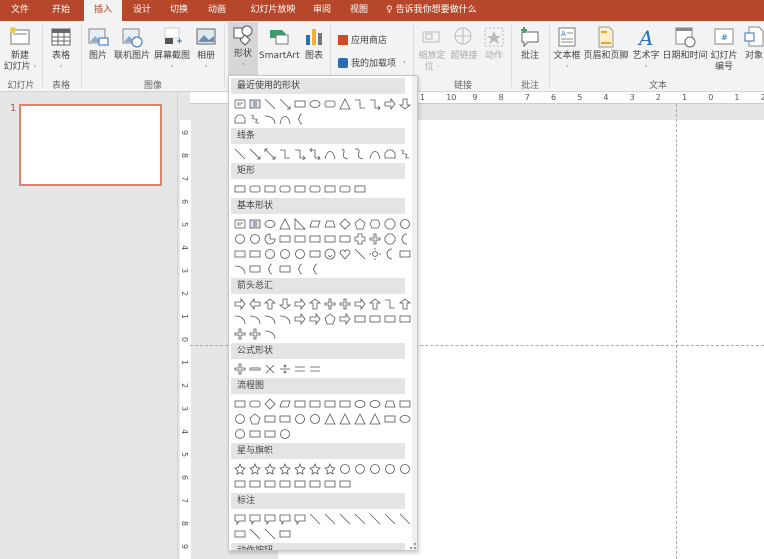  Describe the element at coordinates (432, 48) in the screenshot. I see `zoom-button: 缩放定 位 ·` at that location.